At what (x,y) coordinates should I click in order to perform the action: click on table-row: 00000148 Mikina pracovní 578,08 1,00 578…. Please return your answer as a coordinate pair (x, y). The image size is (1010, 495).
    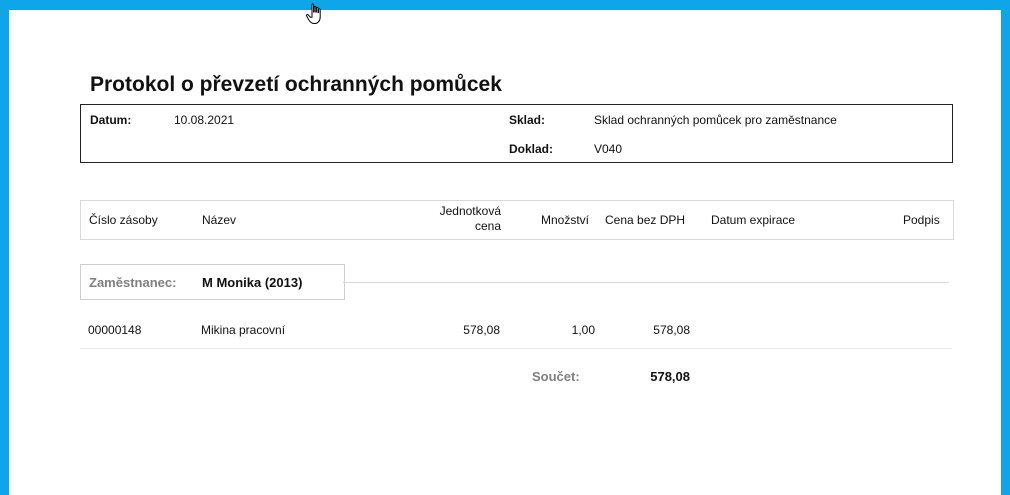
    Looking at the image, I should click on (516, 330).